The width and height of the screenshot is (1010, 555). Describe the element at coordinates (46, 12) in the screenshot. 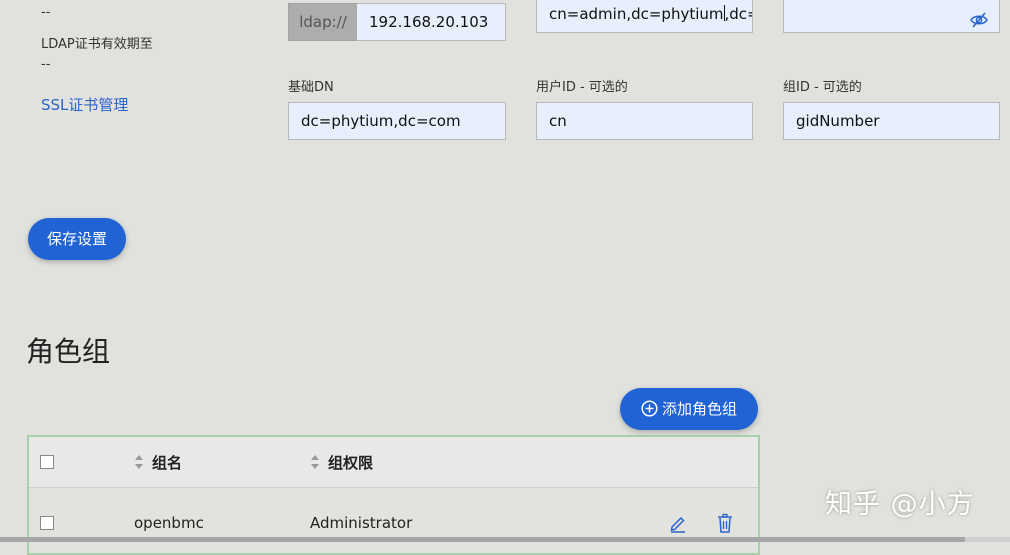

I see `dash-value-top: --` at that location.